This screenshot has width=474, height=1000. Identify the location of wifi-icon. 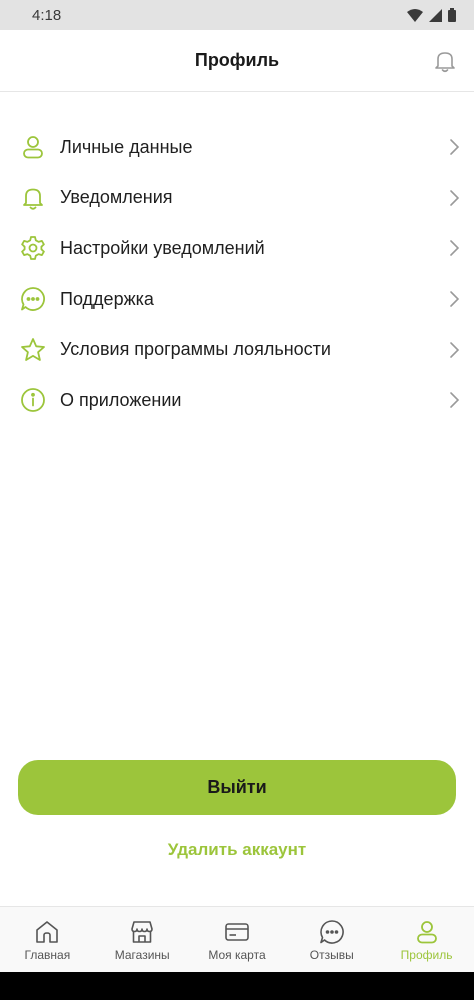
(415, 15).